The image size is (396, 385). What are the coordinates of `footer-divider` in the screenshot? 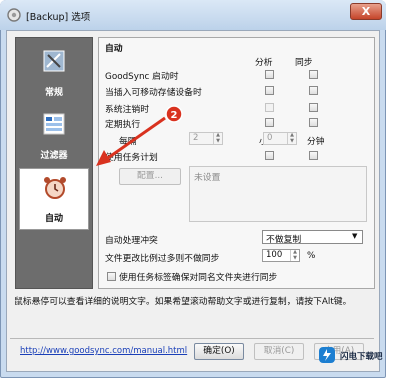 It's located at (192, 338).